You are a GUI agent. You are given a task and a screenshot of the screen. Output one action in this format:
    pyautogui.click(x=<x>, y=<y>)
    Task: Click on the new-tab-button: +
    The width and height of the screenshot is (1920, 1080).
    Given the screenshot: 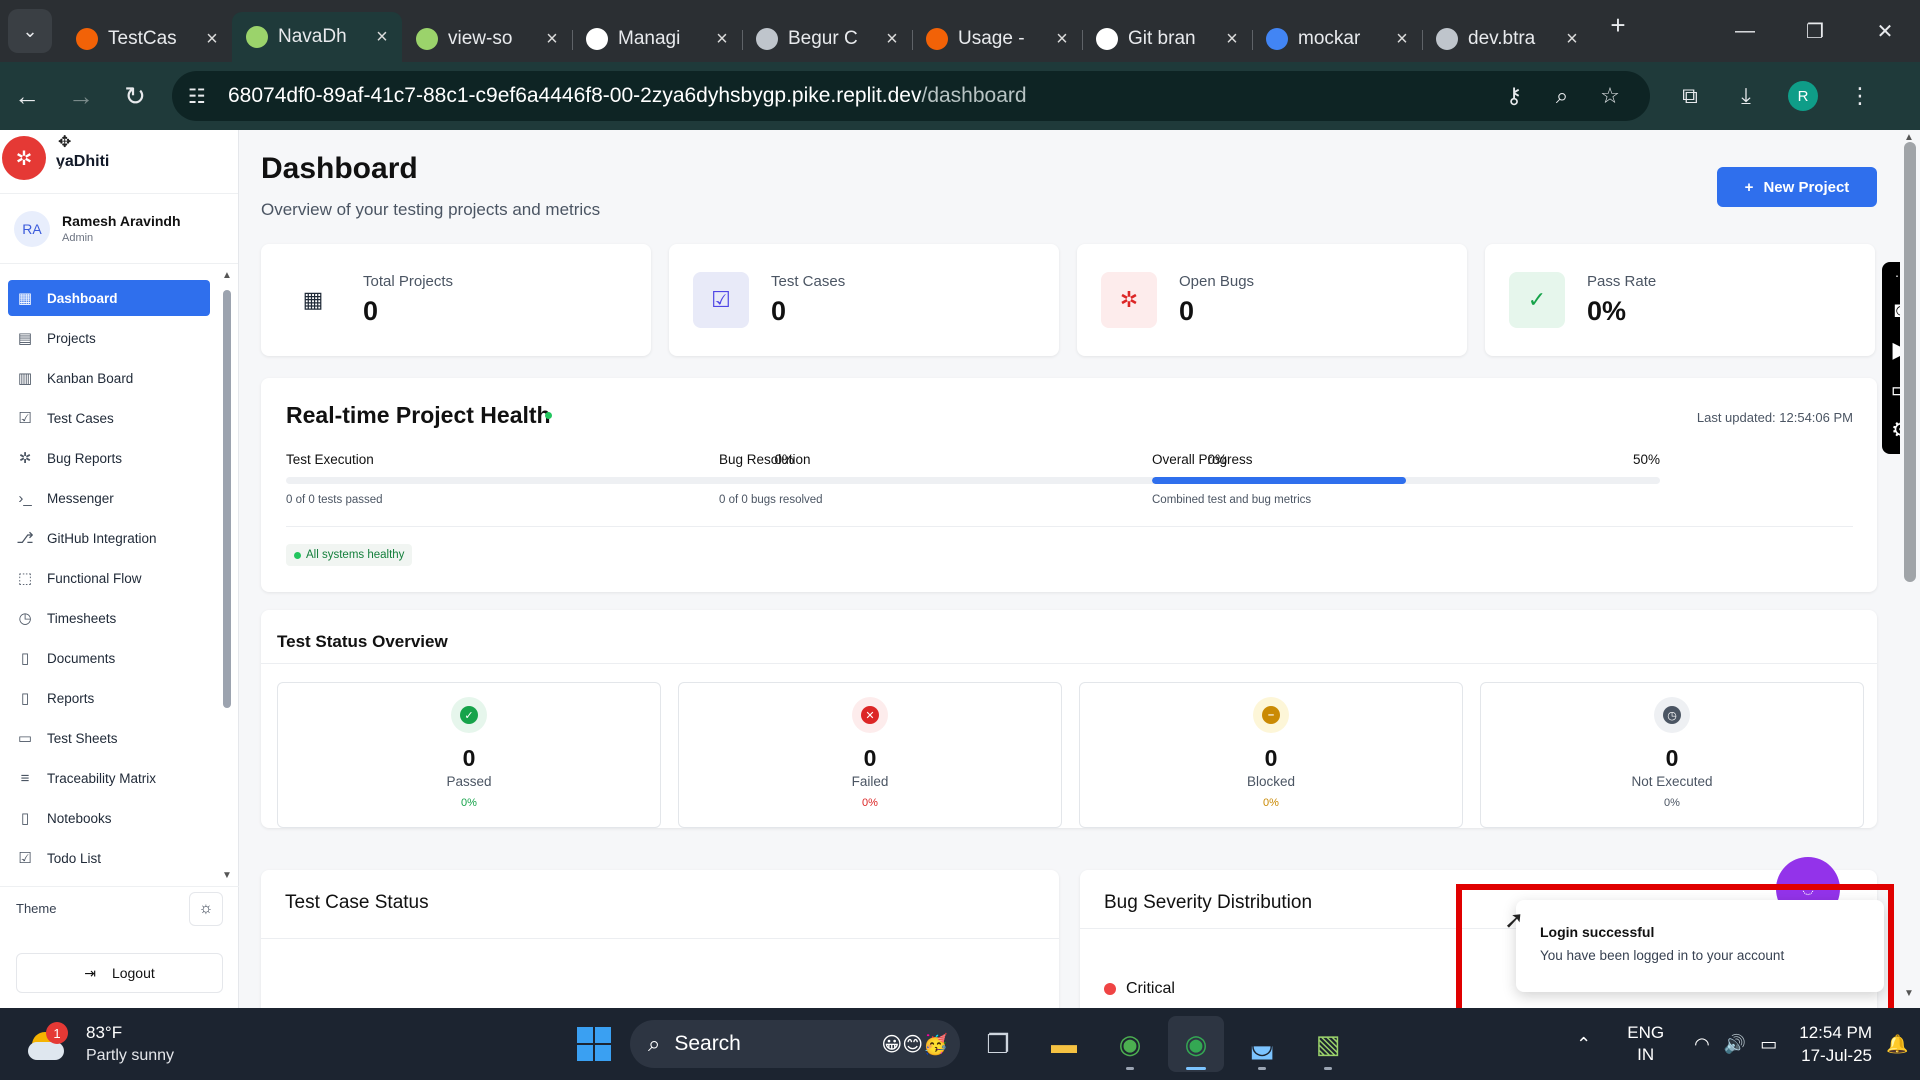 What is the action you would take?
    pyautogui.click(x=1618, y=25)
    